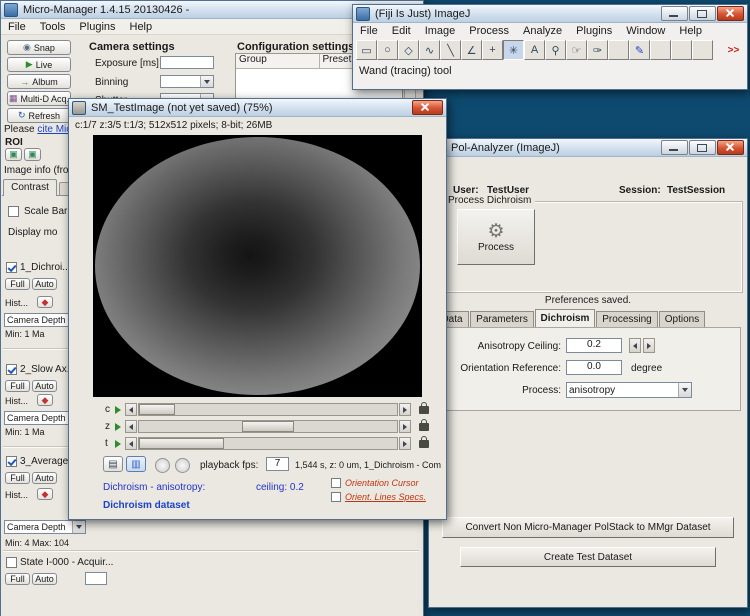 The image size is (750, 616). I want to click on fiji-titlebar: (Fiji Is Just) ImageJ, so click(550, 14).